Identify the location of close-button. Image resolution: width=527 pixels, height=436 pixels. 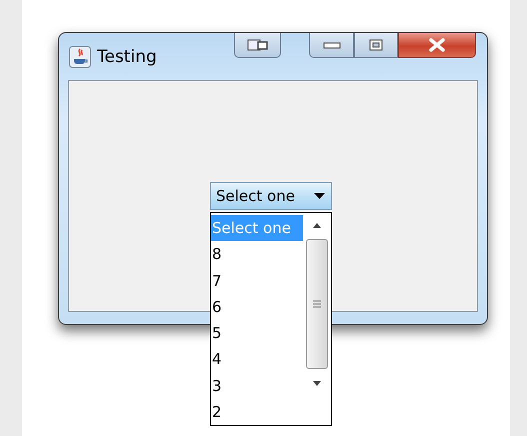
(437, 45).